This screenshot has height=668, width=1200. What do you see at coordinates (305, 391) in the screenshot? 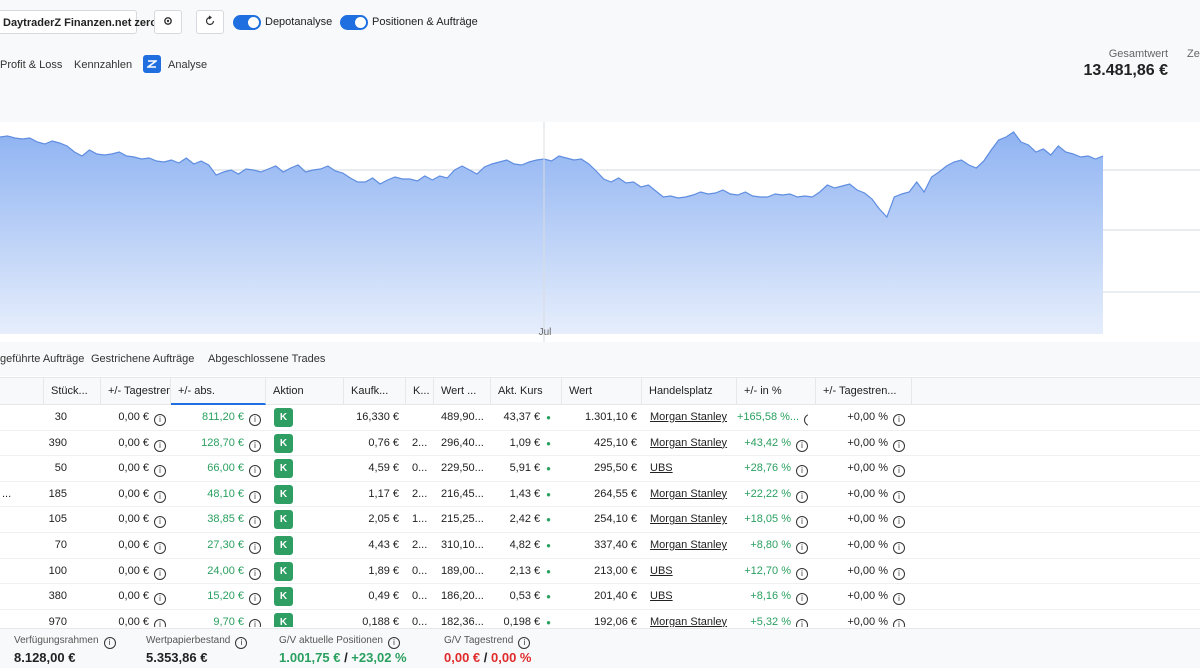
I see `col-aktion: Aktion` at bounding box center [305, 391].